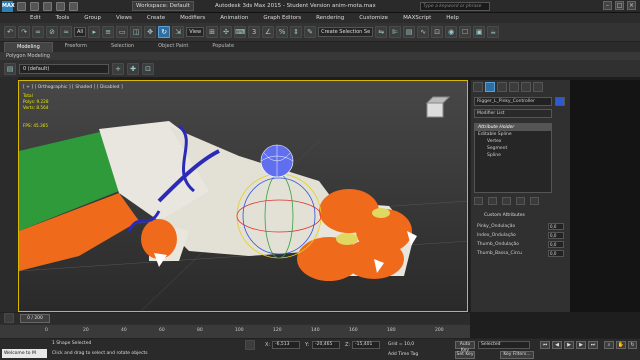 Image resolution: width=640 pixels, height=360 pixels. I want to click on select-by-name-icon: ≡, so click(108, 32).